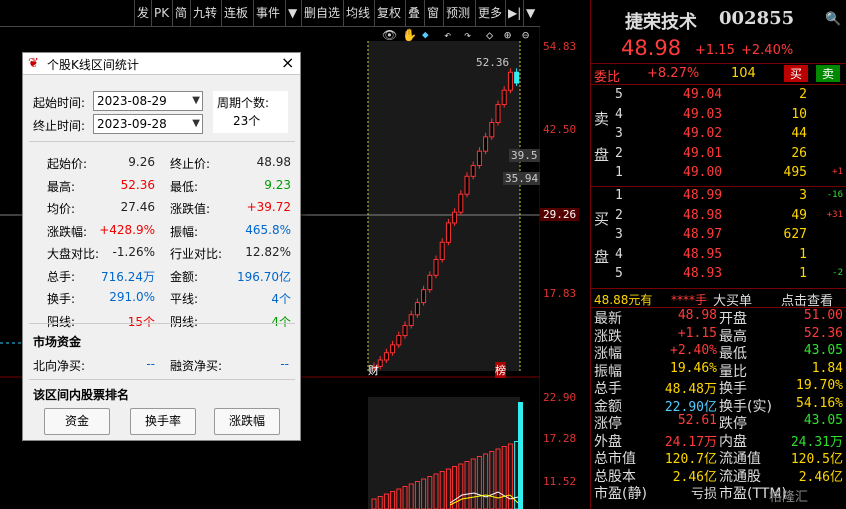 The width and height of the screenshot is (846, 509). What do you see at coordinates (409, 35) in the screenshot?
I see `hand-icon: ✋` at bounding box center [409, 35].